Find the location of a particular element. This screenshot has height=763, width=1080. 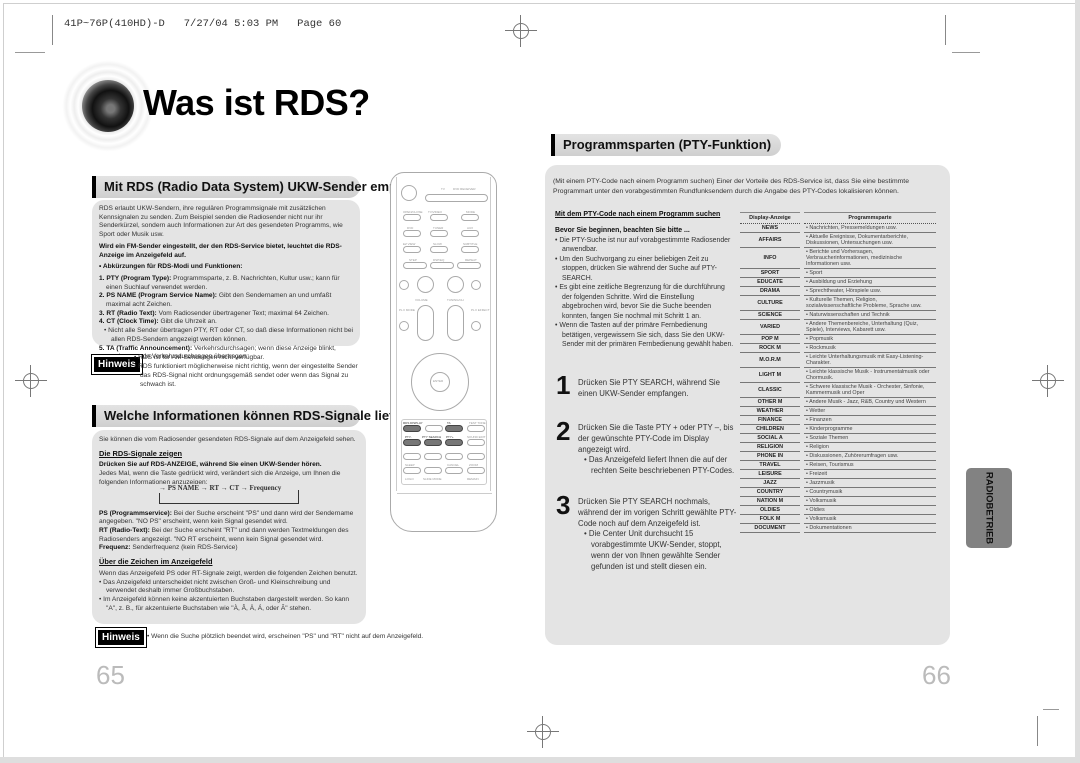

section-heading-pty: Programmsparten (PTY-Funktion) is located at coordinates (666, 145).